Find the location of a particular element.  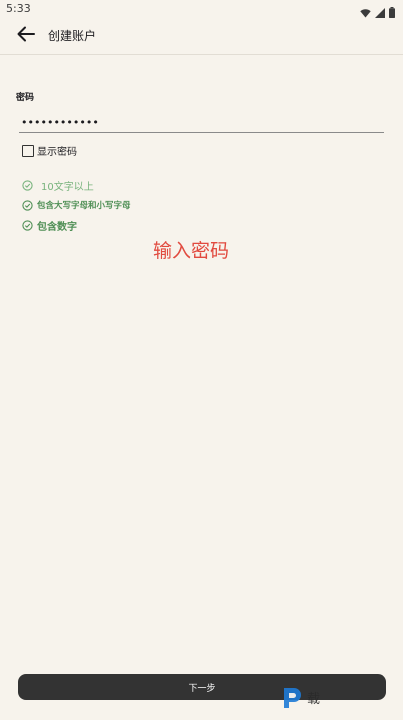

watermark-logo-icon is located at coordinates (292, 697).